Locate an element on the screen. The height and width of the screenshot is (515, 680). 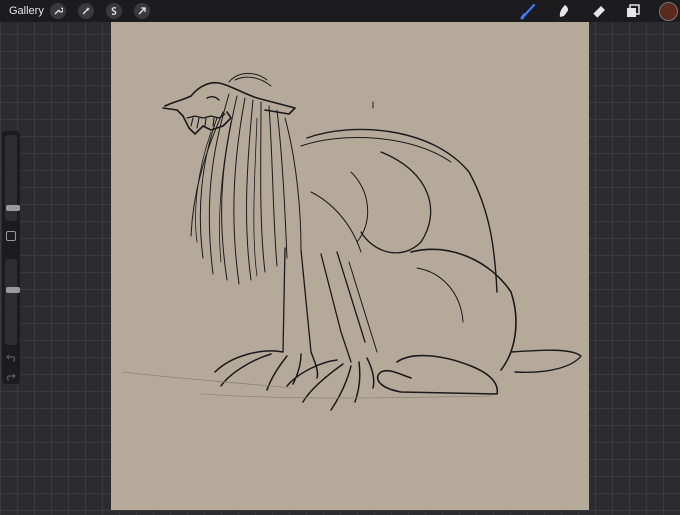
left-sidebar is located at coordinates (11, 257).